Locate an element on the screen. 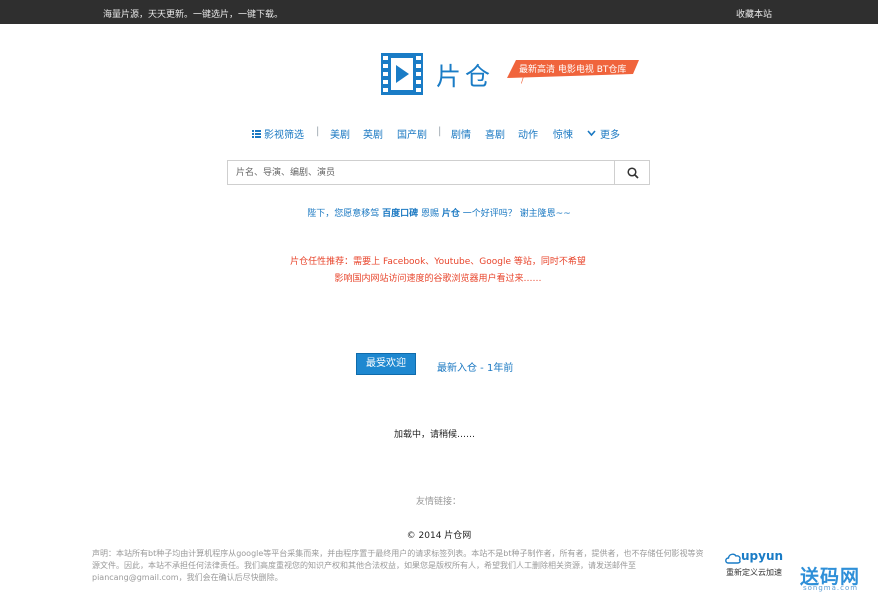 This screenshot has height=596, width=878. tab-most-popular: 最受欢迎 is located at coordinates (386, 364).